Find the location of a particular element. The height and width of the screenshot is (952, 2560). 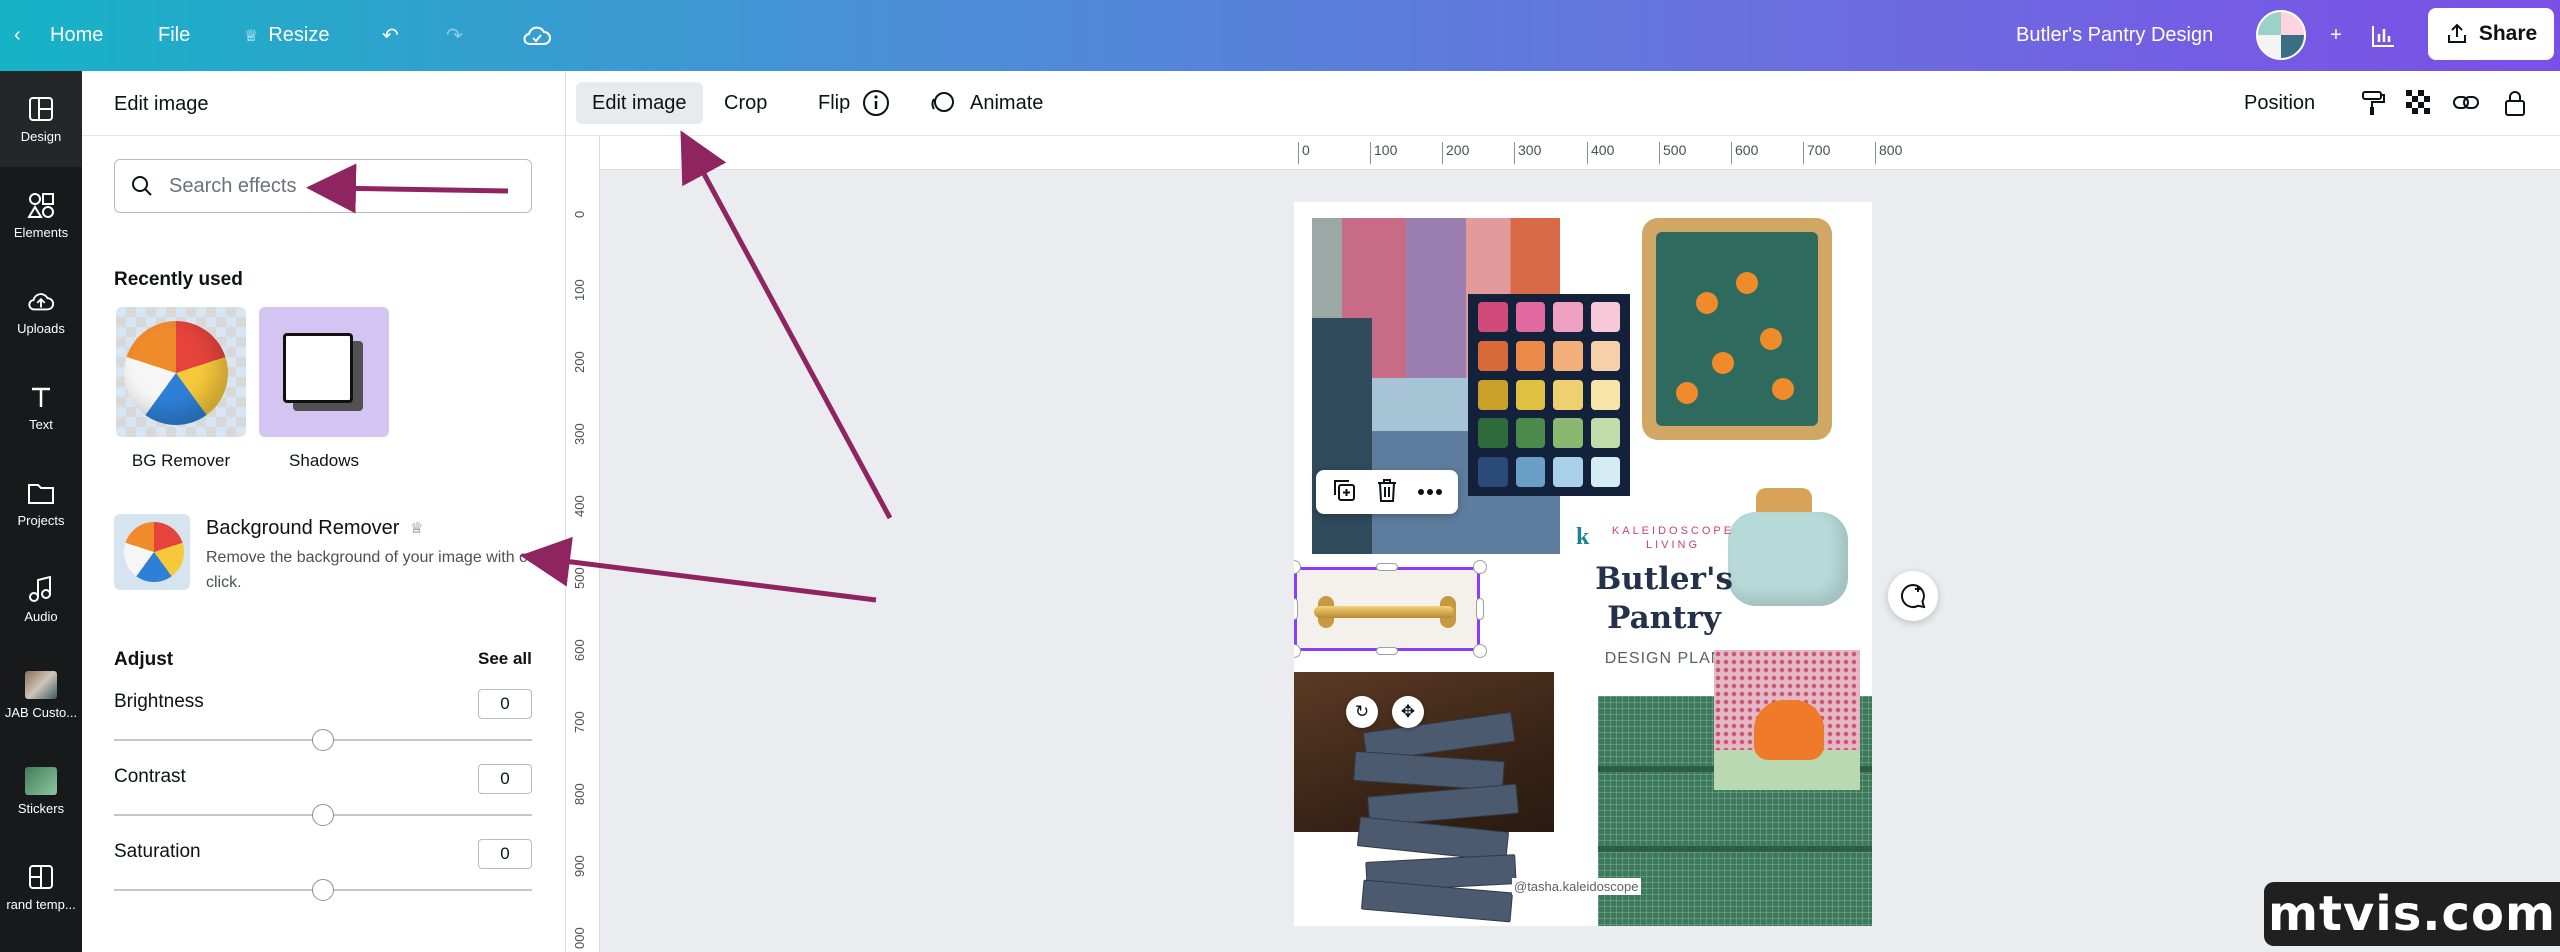

framed-orange-art-image is located at coordinates (1737, 329).